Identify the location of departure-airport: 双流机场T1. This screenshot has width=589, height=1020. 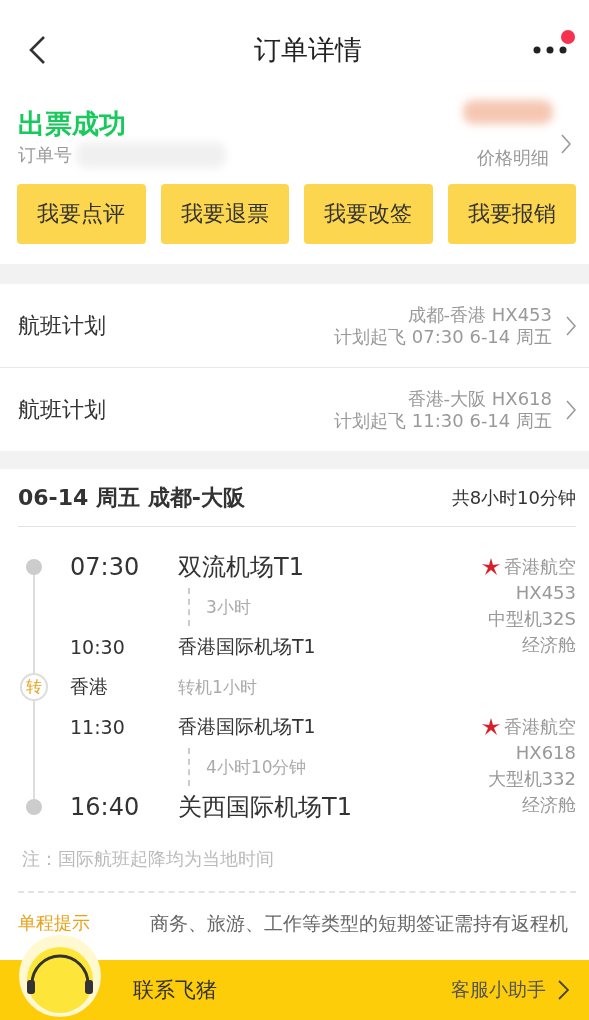
(241, 567).